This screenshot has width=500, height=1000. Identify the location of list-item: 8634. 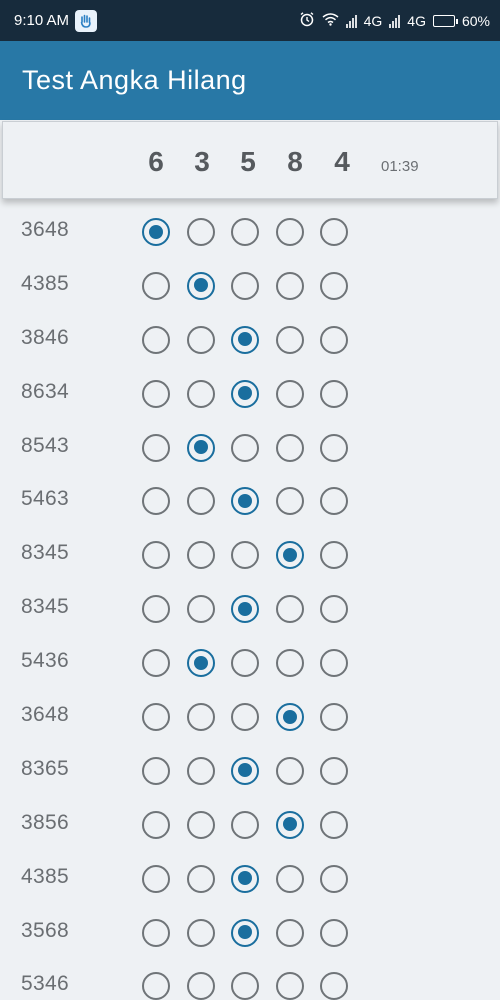
(250, 394).